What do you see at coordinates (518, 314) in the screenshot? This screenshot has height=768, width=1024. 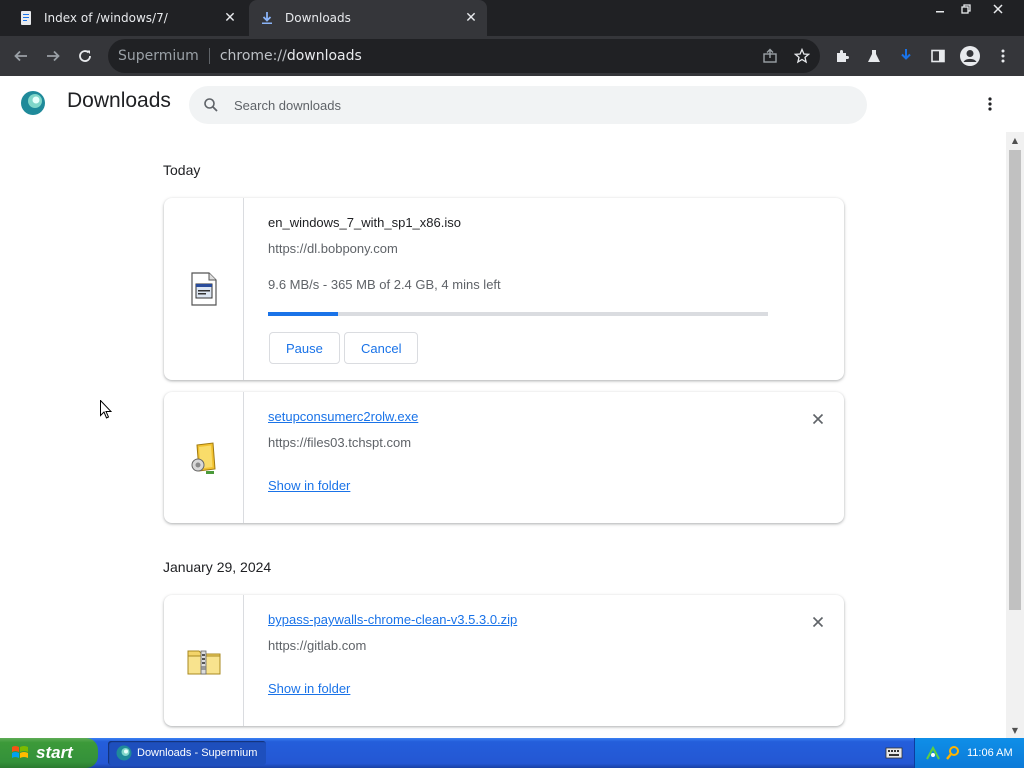 I see `download-progress-bar` at bounding box center [518, 314].